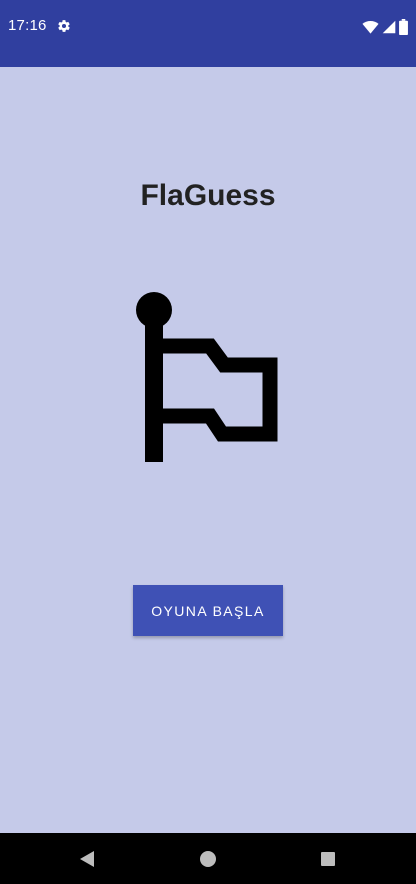 The image size is (416, 884). Describe the element at coordinates (208, 610) in the screenshot. I see `start-game-button: OYUNA BAŞLA` at that location.